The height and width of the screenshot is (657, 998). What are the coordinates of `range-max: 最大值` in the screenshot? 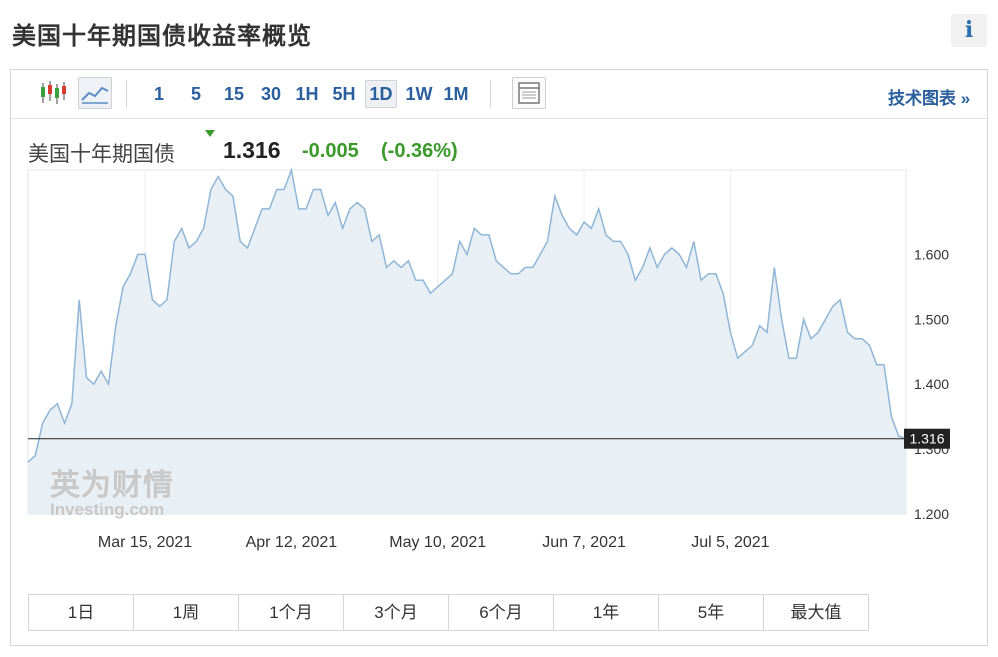 It's located at (816, 612).